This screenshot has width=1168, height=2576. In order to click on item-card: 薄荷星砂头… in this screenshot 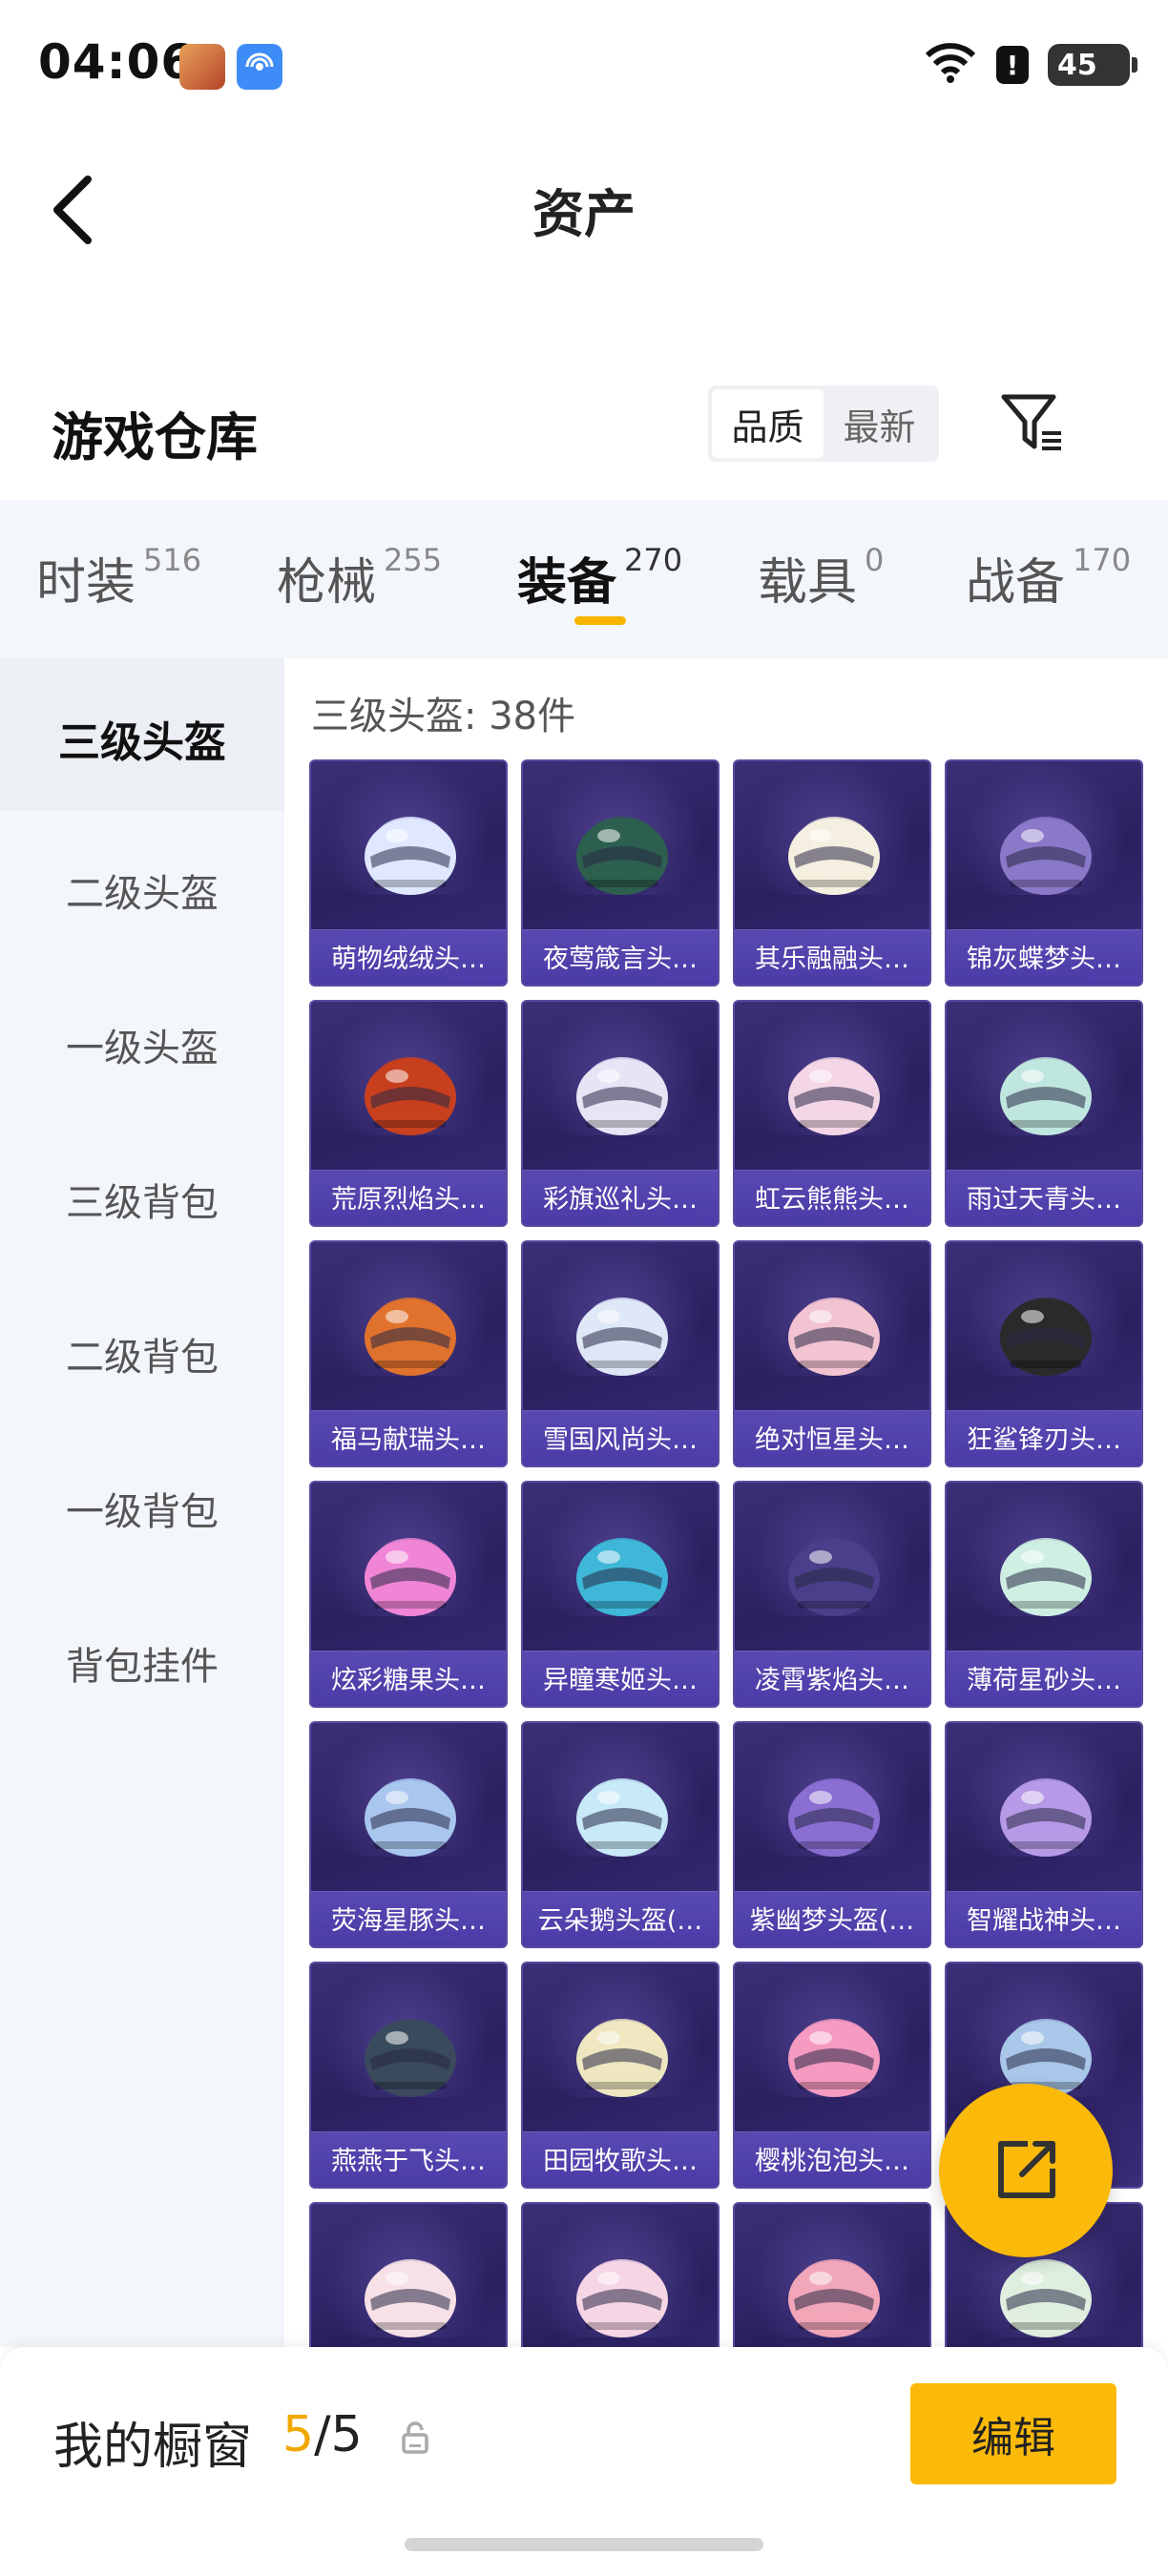, I will do `click(1044, 1594)`.